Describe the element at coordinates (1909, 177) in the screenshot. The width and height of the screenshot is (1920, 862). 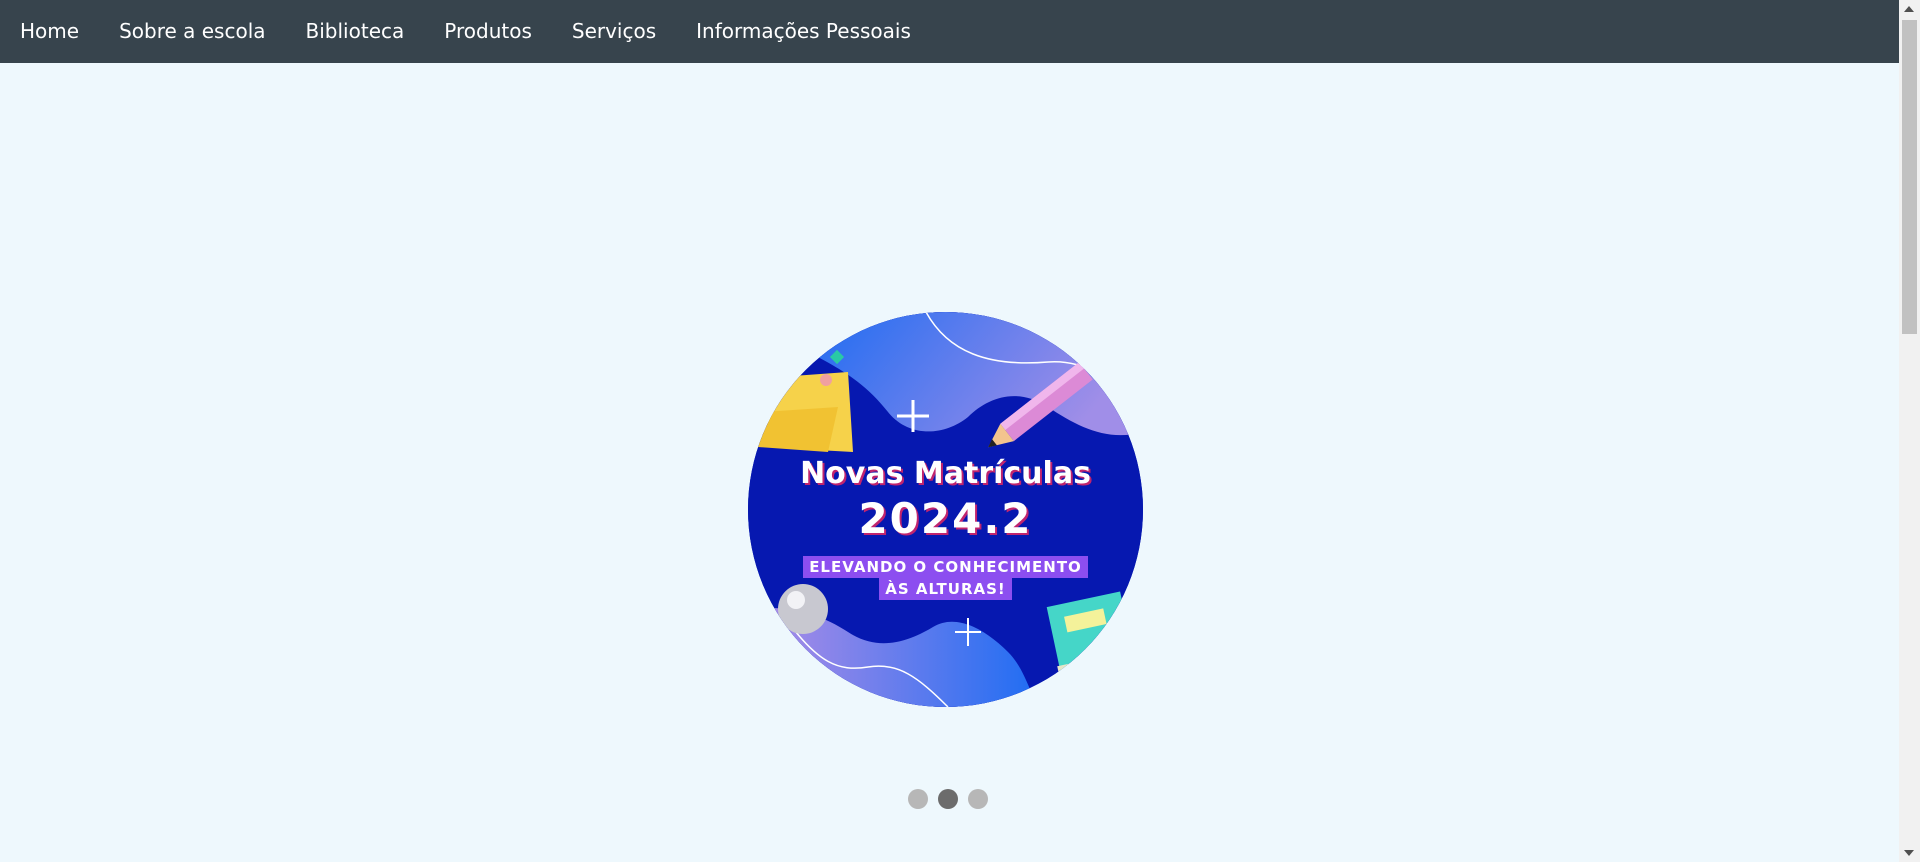
I see `scrollbar-thumb` at that location.